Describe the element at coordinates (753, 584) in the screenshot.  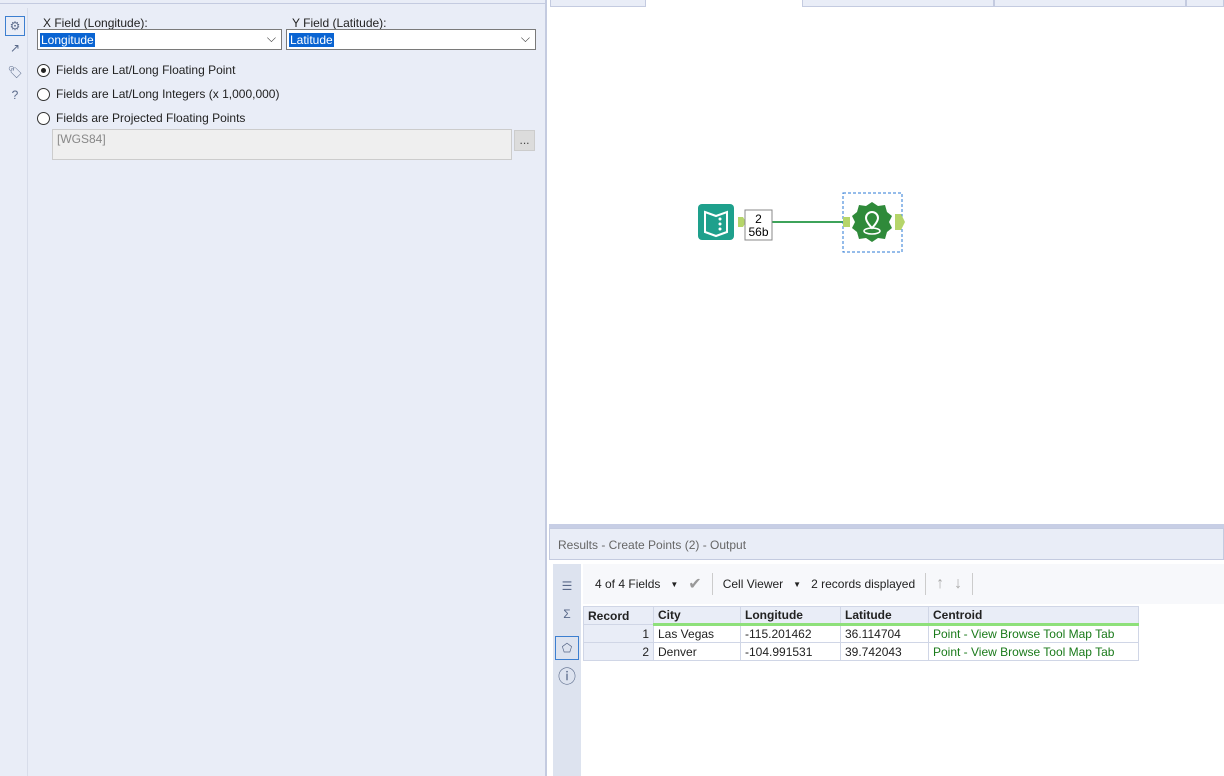
I see `cell-viewer-dropdown: Cell Viewer` at that location.